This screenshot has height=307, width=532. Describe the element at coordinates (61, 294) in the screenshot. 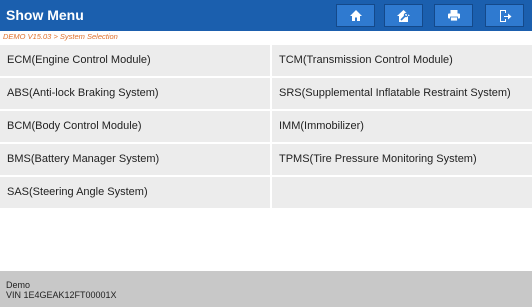

I see `vehicle-vin: VIN 1E4GEAK12FT00001X` at that location.